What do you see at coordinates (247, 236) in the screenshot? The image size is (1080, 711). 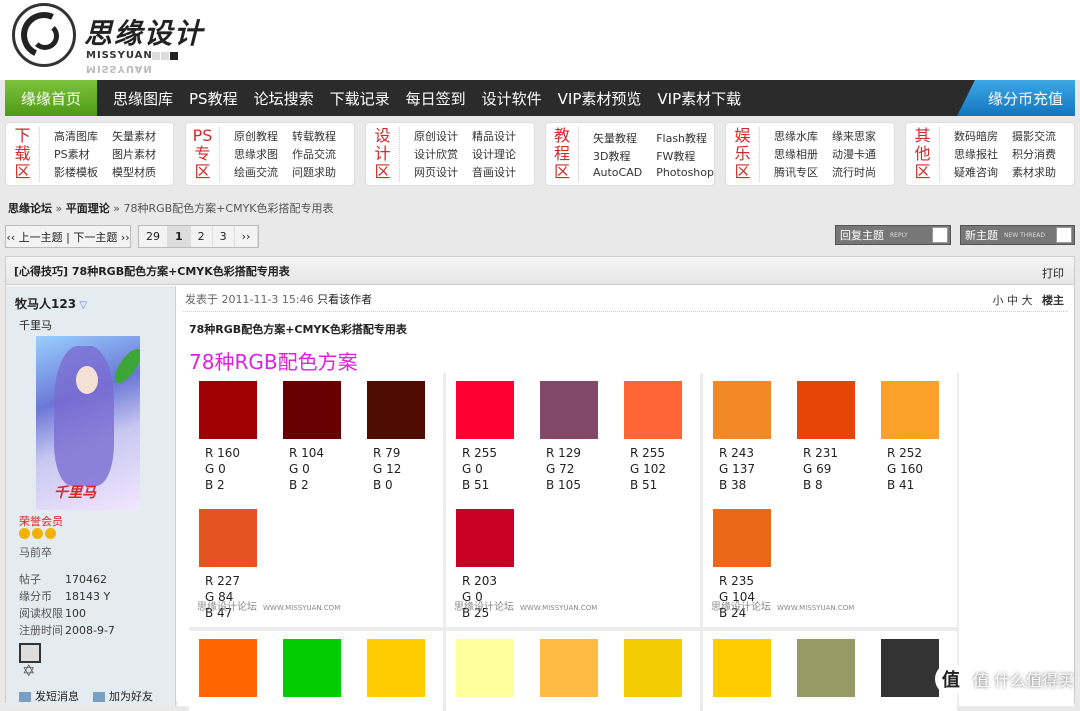 I see `page-next: ››` at bounding box center [247, 236].